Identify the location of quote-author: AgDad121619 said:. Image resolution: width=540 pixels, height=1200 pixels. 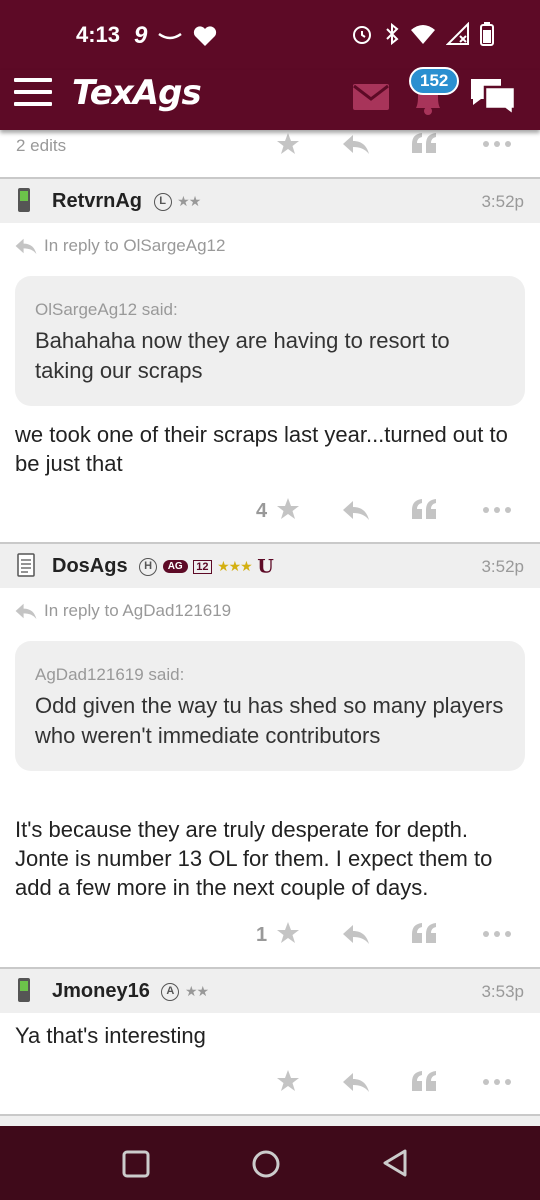
(110, 674).